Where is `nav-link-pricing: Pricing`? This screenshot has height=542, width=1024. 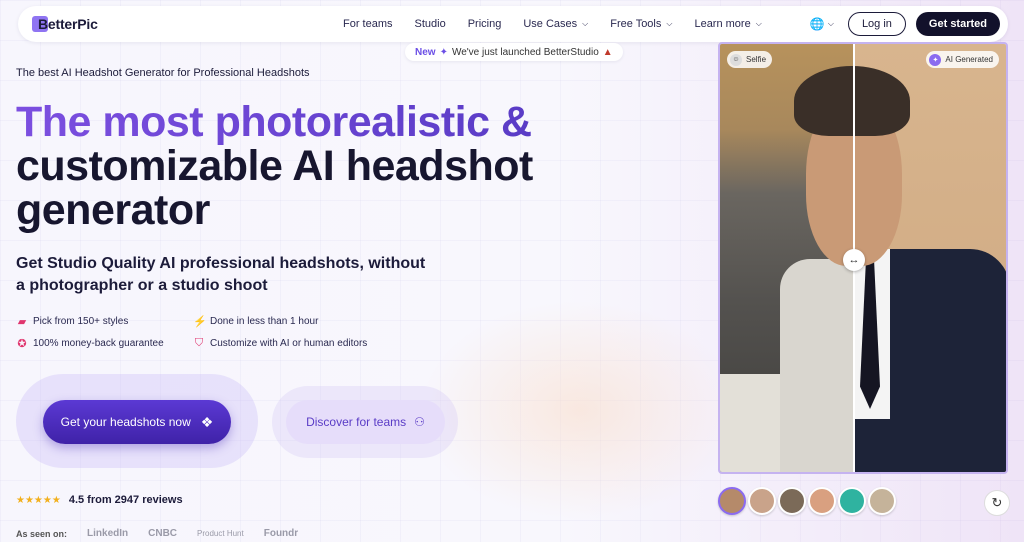
nav-link-pricing: Pricing is located at coordinates (485, 24).